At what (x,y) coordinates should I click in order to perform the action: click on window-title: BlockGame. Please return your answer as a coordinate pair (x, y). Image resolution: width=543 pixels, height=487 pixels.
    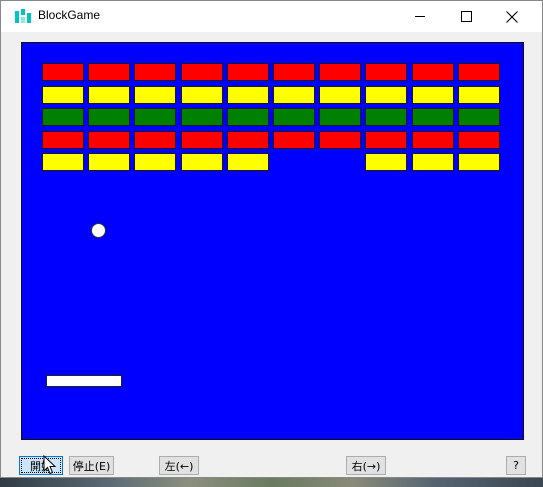
    Looking at the image, I should click on (69, 15).